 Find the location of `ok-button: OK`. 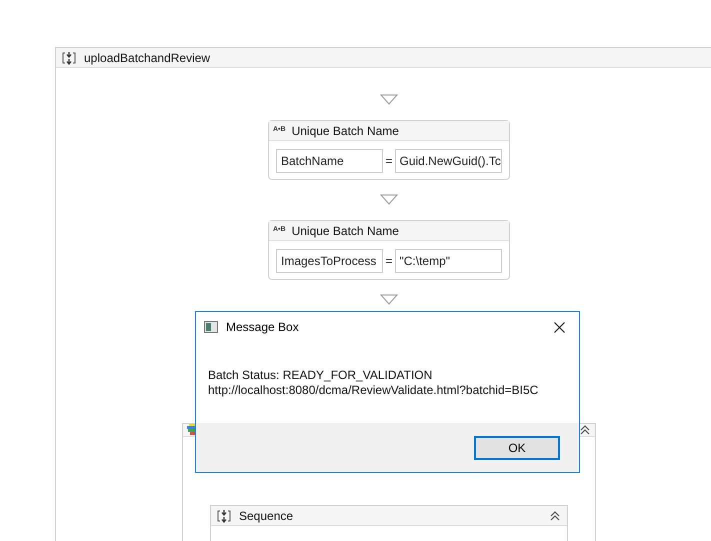

ok-button: OK is located at coordinates (517, 448).